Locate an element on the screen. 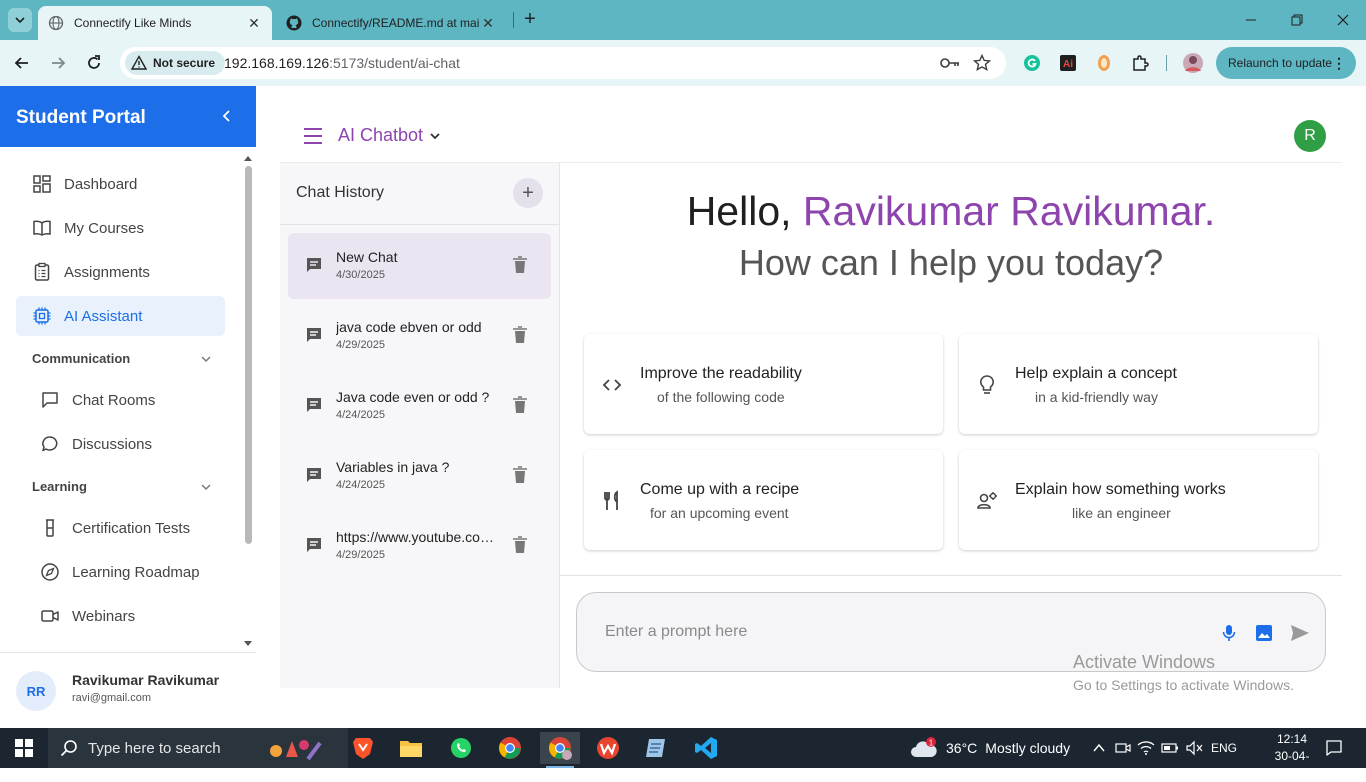 The image size is (1366, 782). sidebar-group-communication: Communication is located at coordinates (122, 358).